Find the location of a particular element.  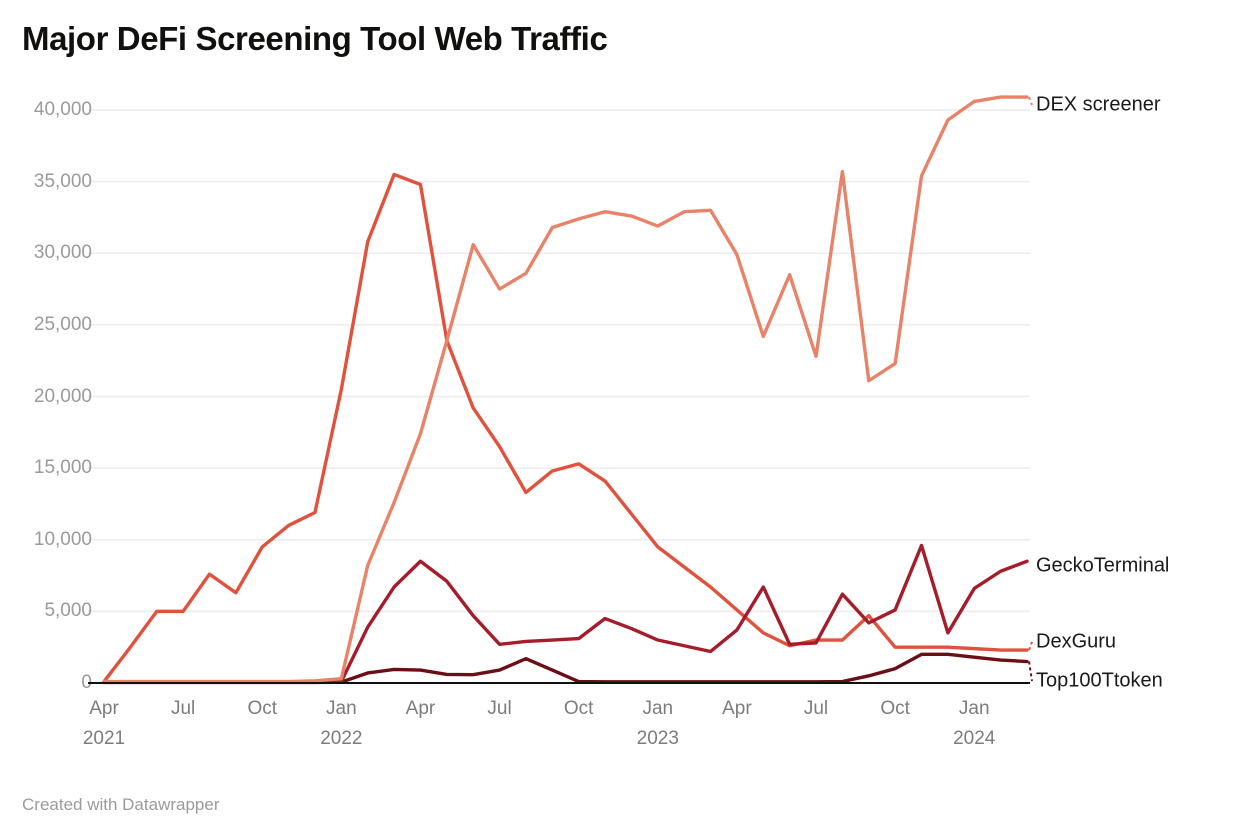

label-connectors is located at coordinates (1030, 389).